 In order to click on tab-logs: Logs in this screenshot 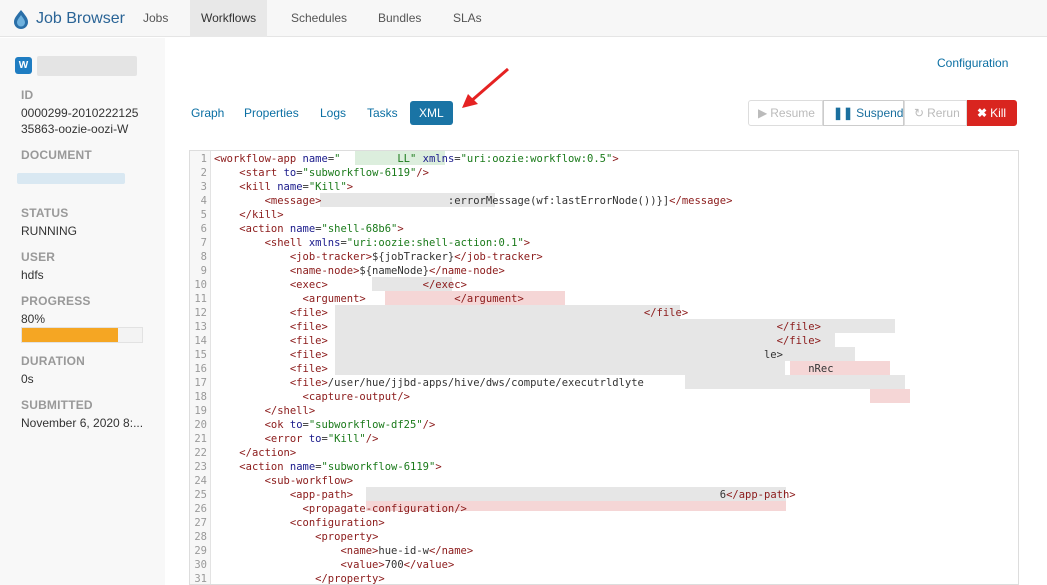, I will do `click(333, 113)`.